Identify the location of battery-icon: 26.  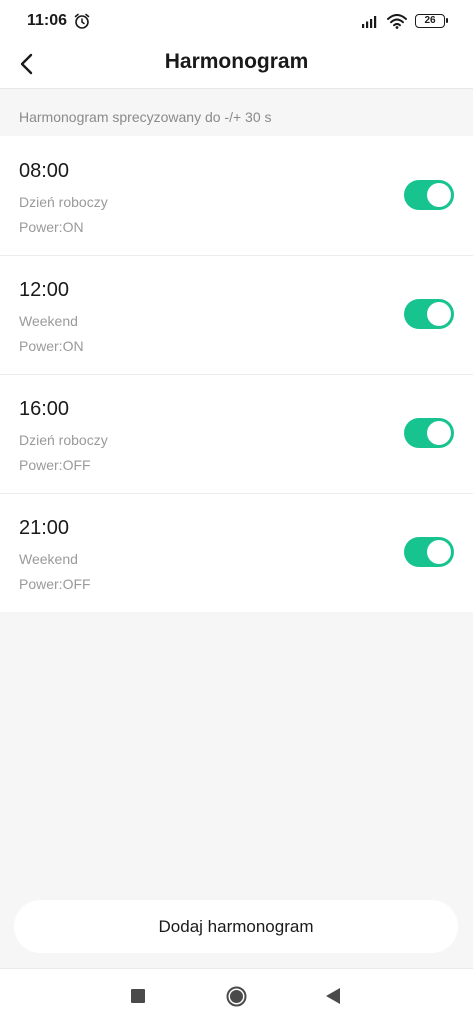
(431, 21).